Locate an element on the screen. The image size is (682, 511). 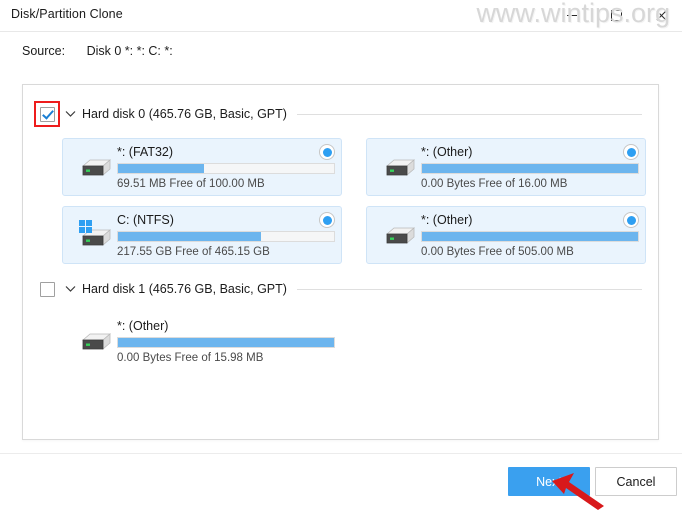
disk-0-checkbox-wrap is located at coordinates (47, 114).